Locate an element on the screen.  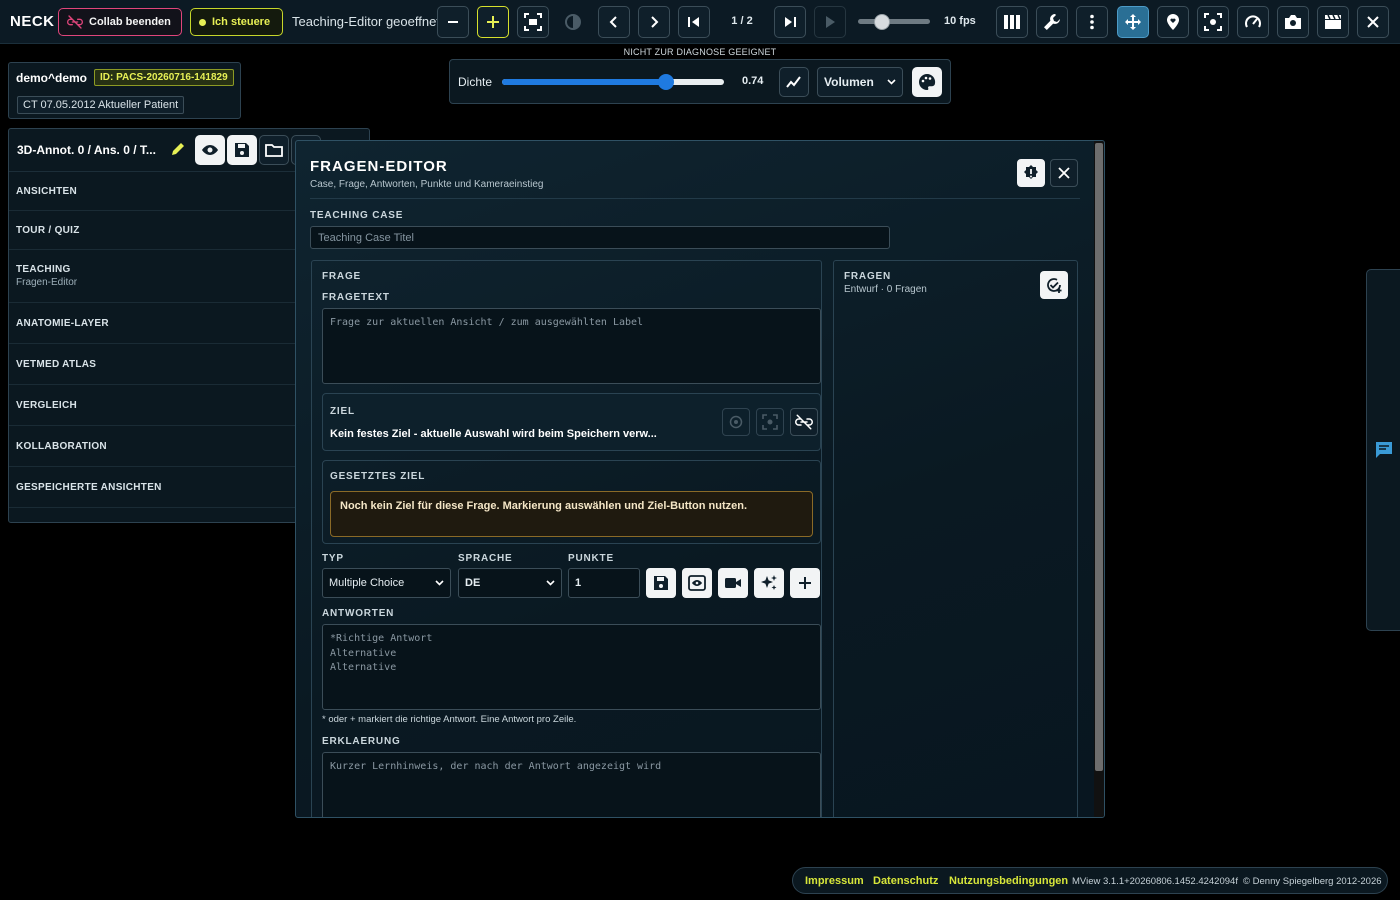
language-value: DE is located at coordinates (473, 583).